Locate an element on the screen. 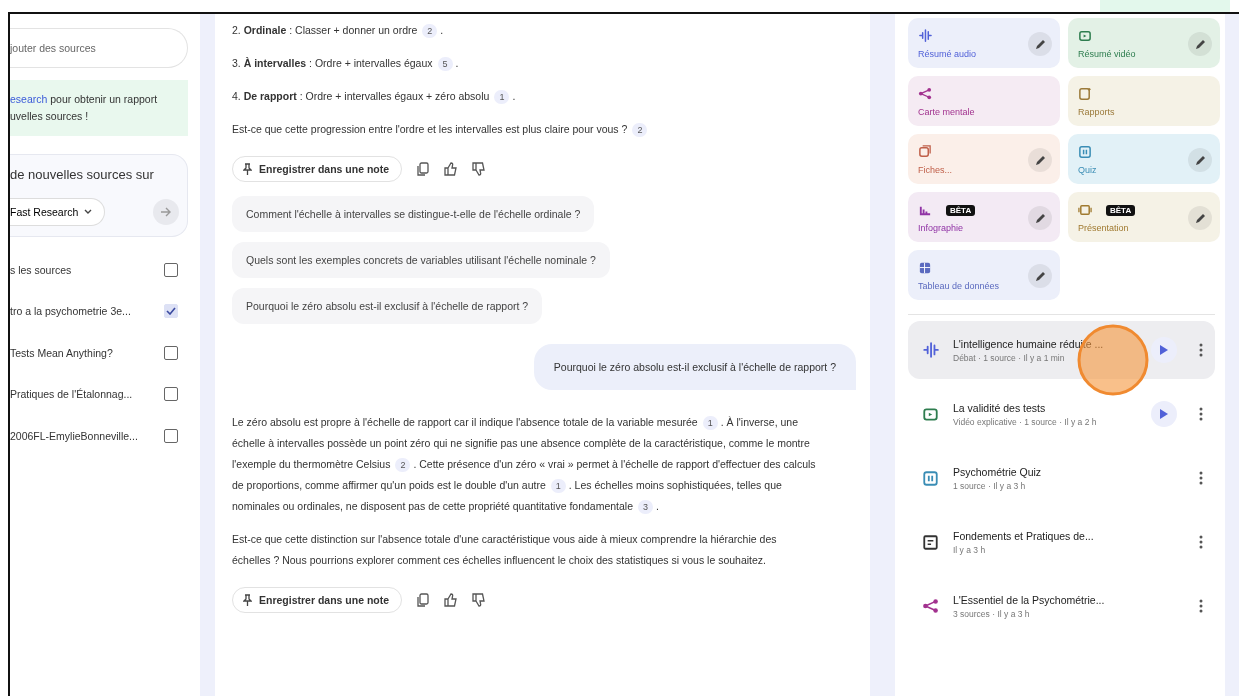  thumbs-up-icon is located at coordinates (451, 169).